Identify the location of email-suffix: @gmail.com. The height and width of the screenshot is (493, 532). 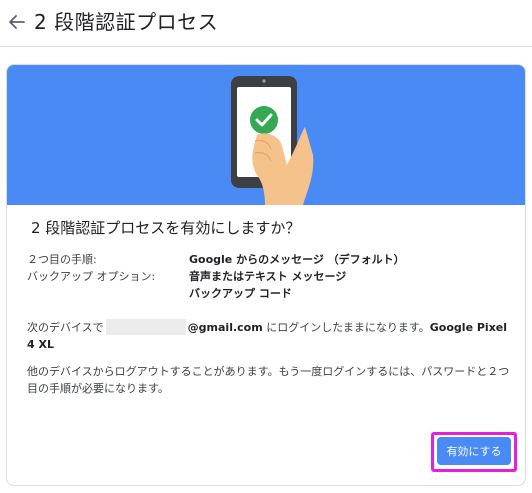
(225, 327).